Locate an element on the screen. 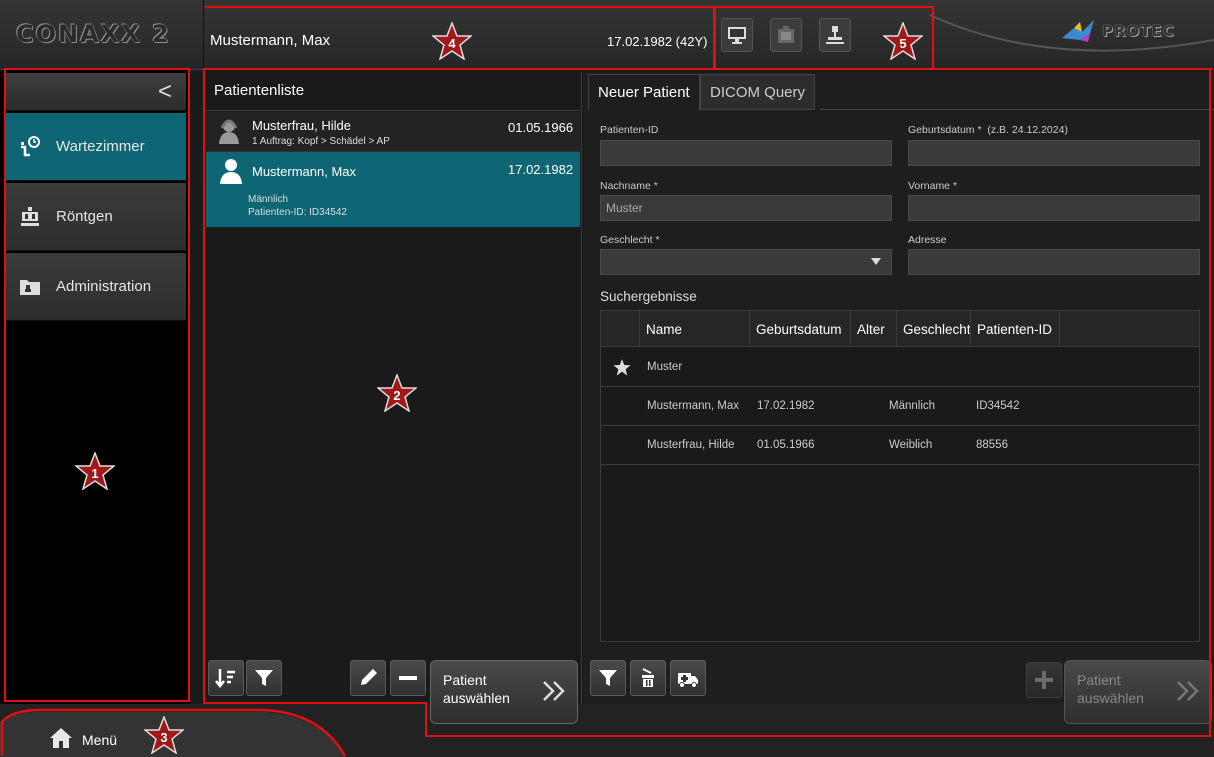 The width and height of the screenshot is (1214, 757). svg-text: 1 is located at coordinates (94, 473).